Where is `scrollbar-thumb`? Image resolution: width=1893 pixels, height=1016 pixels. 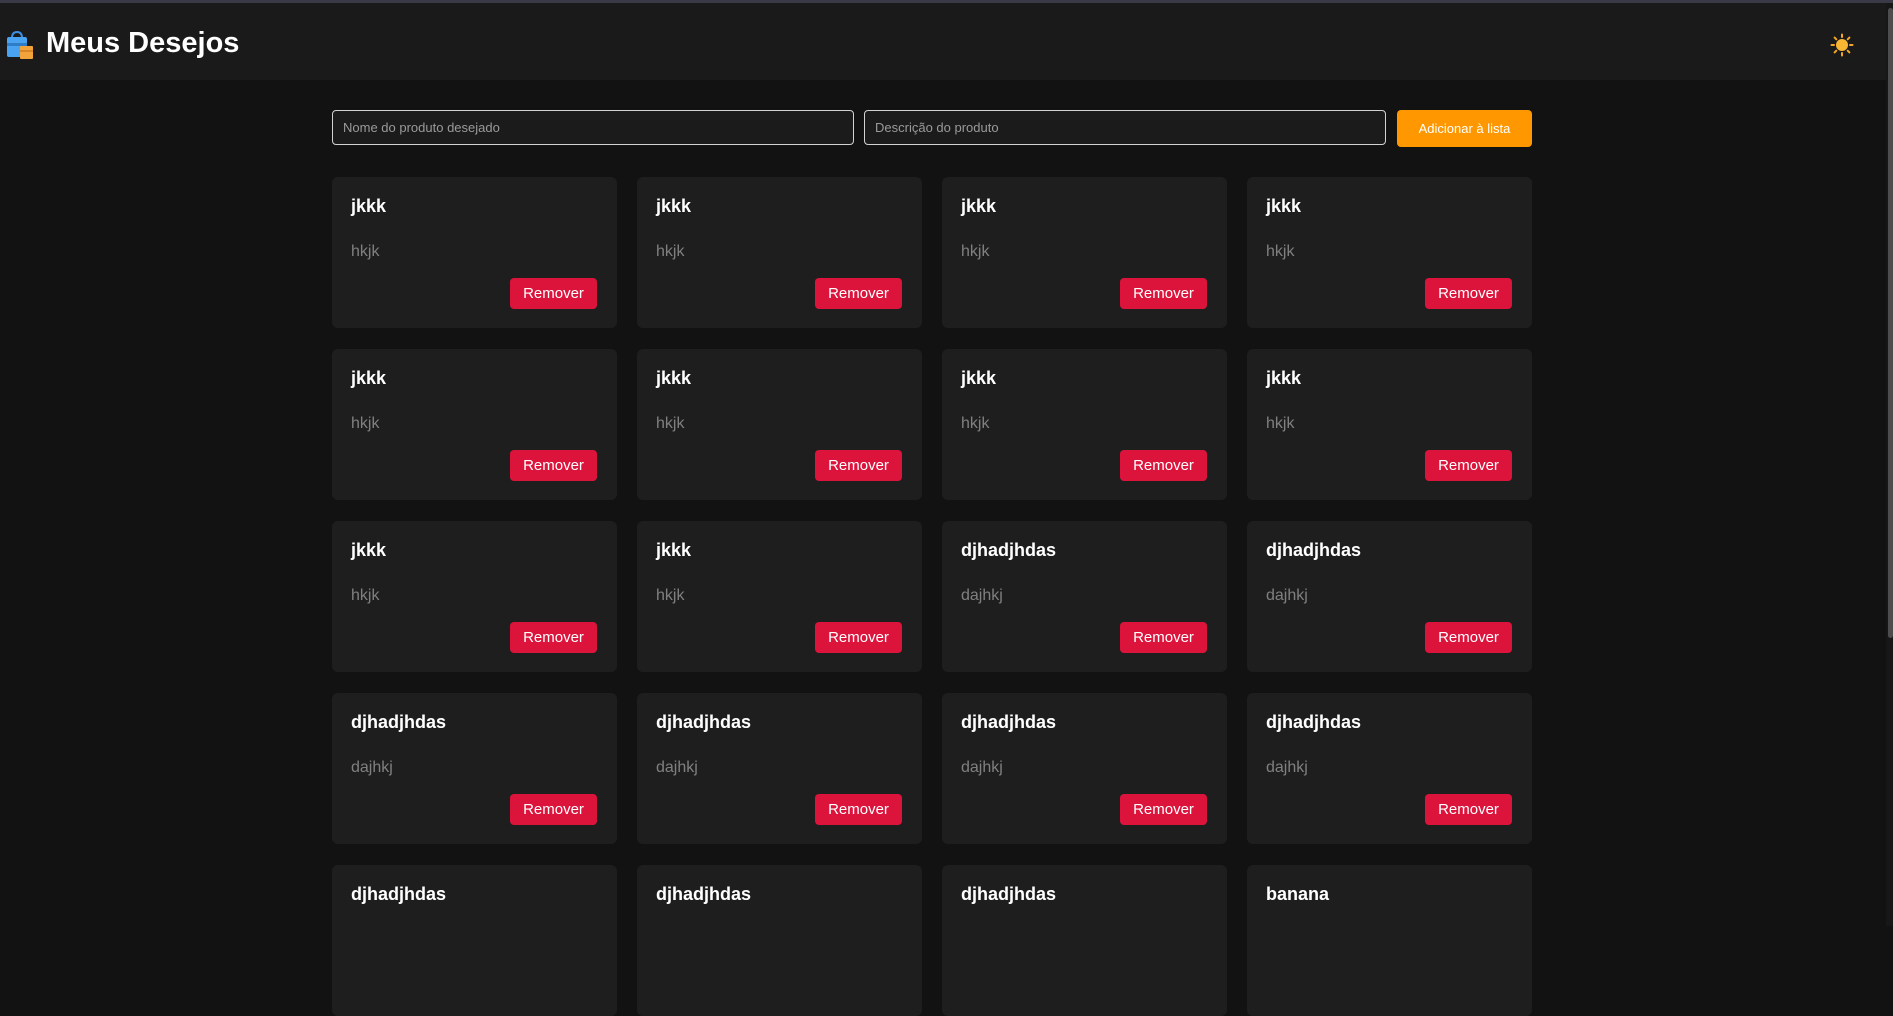 scrollbar-thumb is located at coordinates (1890, 323).